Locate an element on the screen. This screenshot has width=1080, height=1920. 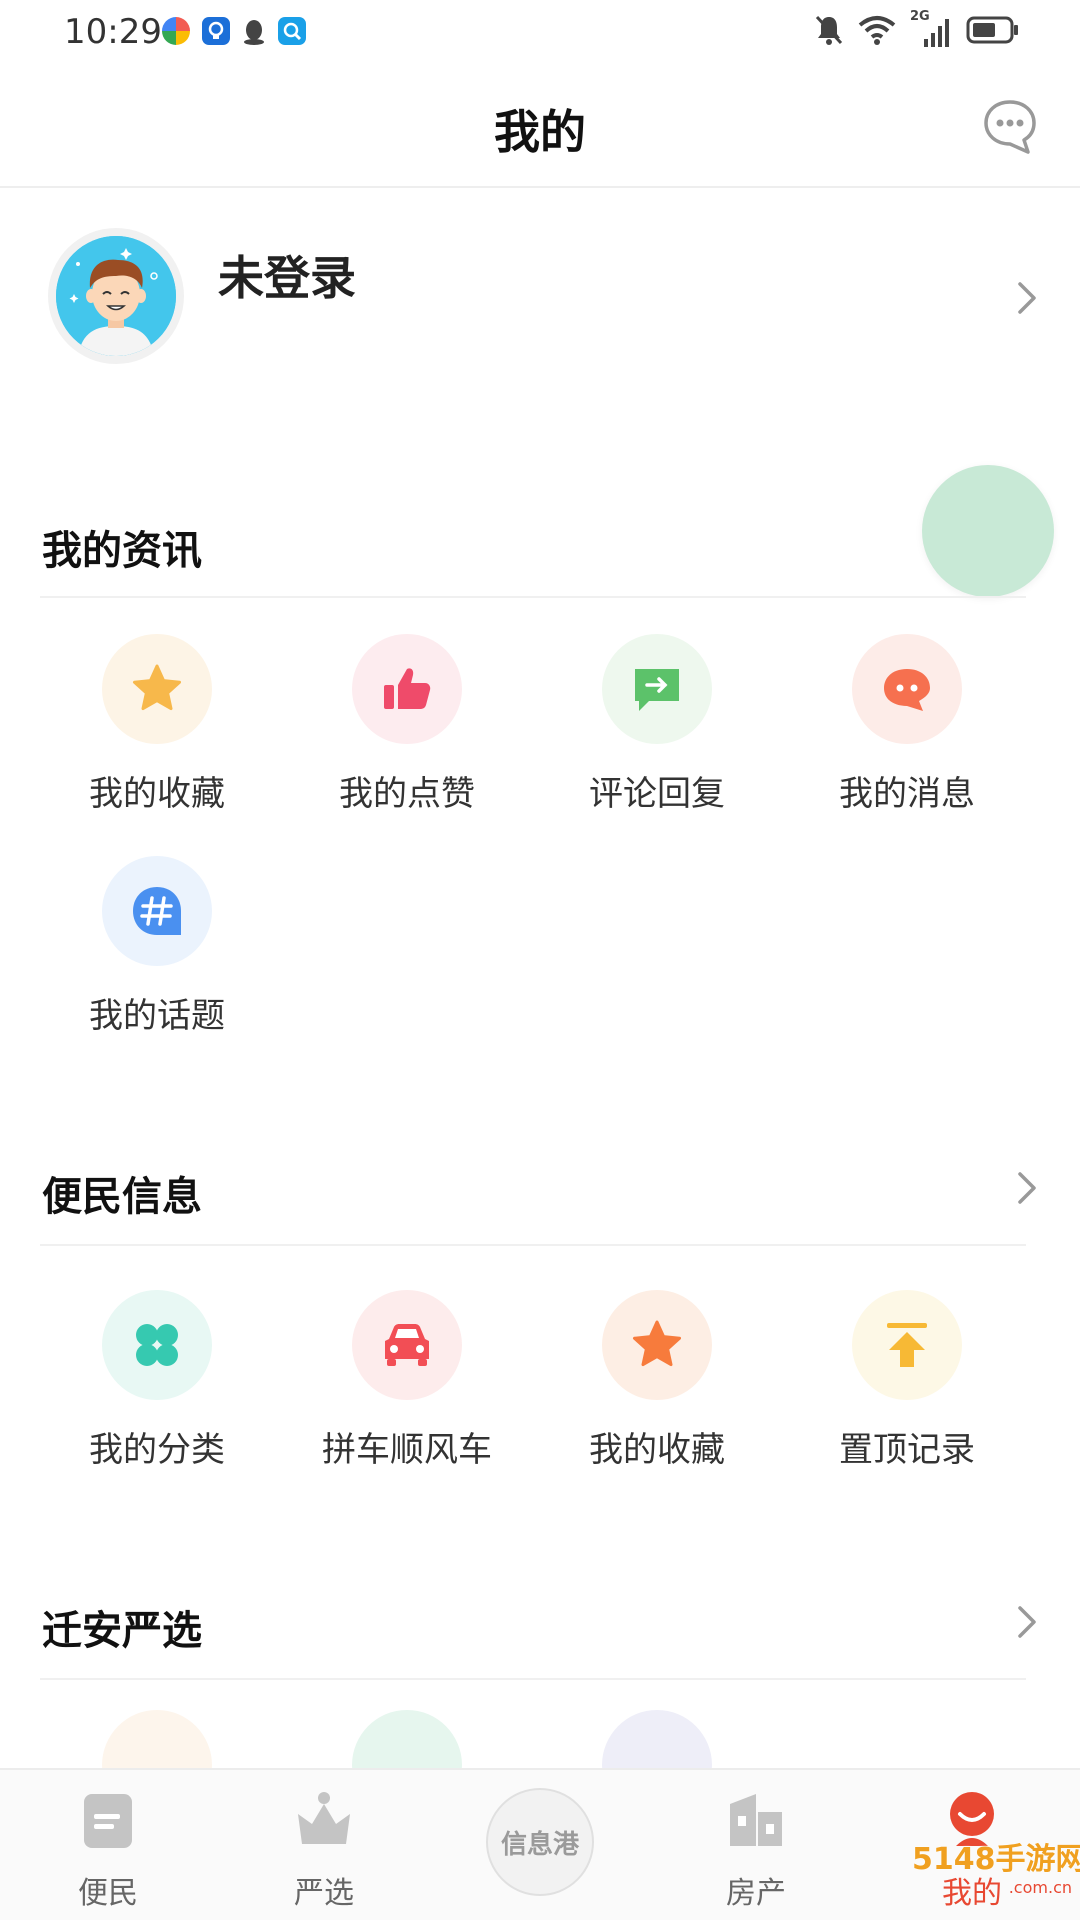
profile-card: 未登录 is located at coordinates (540, 295).